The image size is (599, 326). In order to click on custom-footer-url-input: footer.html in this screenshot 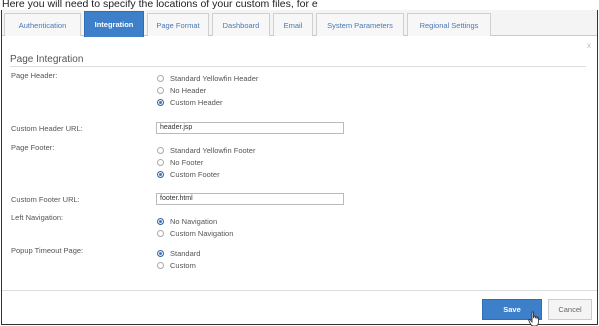, I will do `click(250, 199)`.